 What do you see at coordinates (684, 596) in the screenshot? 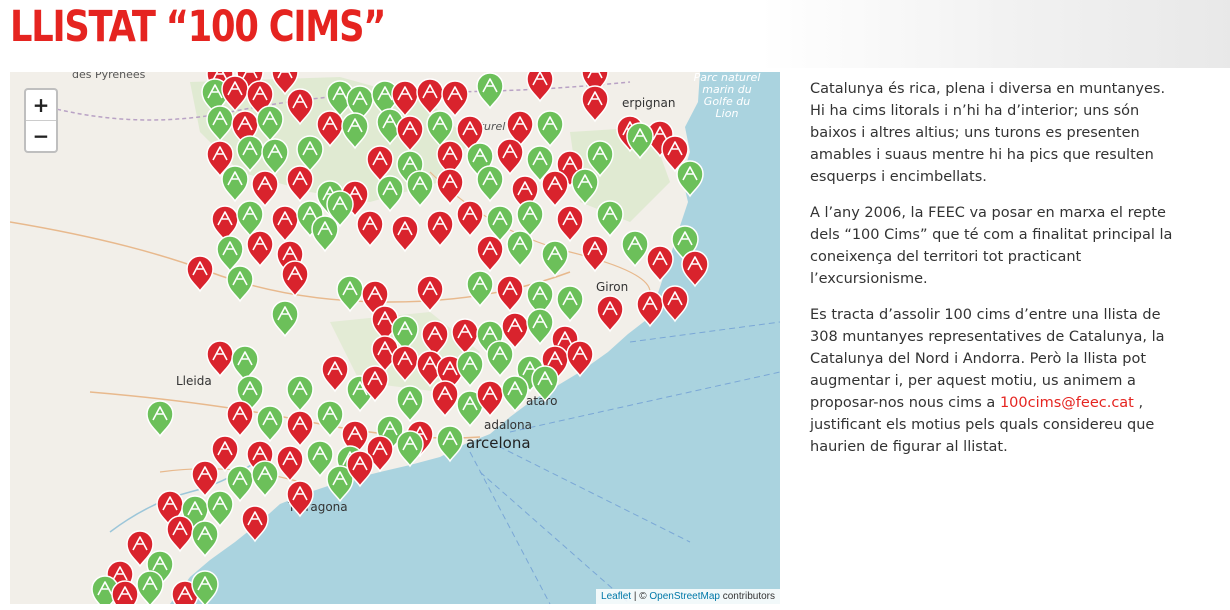
I see `osm-link: OpenStreetMap` at bounding box center [684, 596].